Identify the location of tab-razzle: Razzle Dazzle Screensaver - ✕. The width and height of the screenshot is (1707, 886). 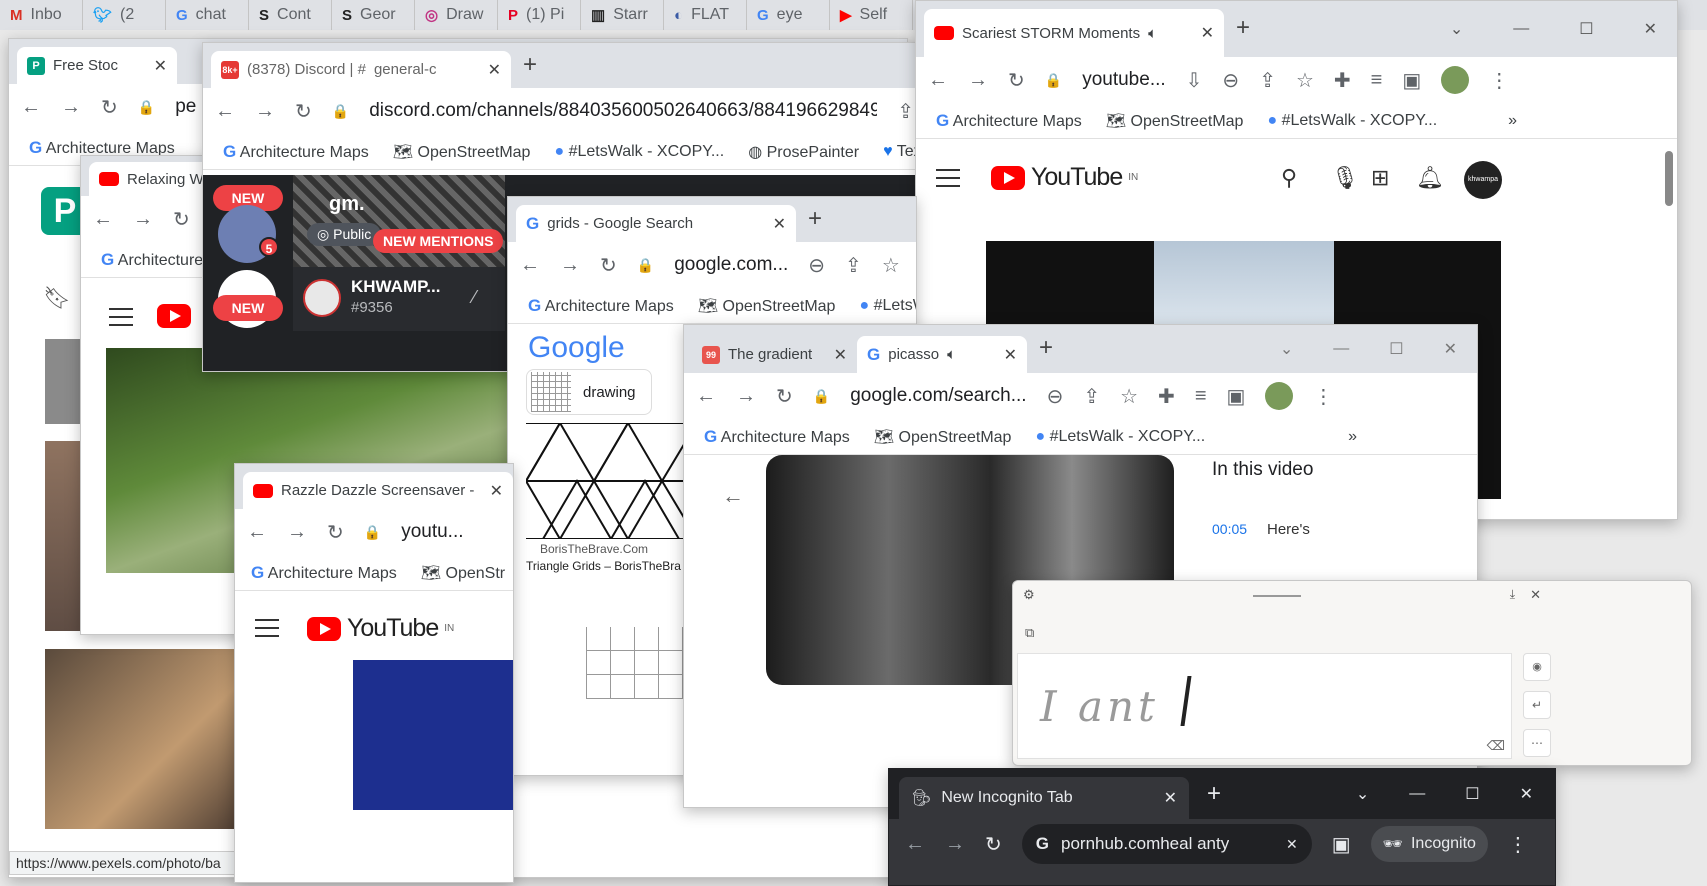
(378, 490).